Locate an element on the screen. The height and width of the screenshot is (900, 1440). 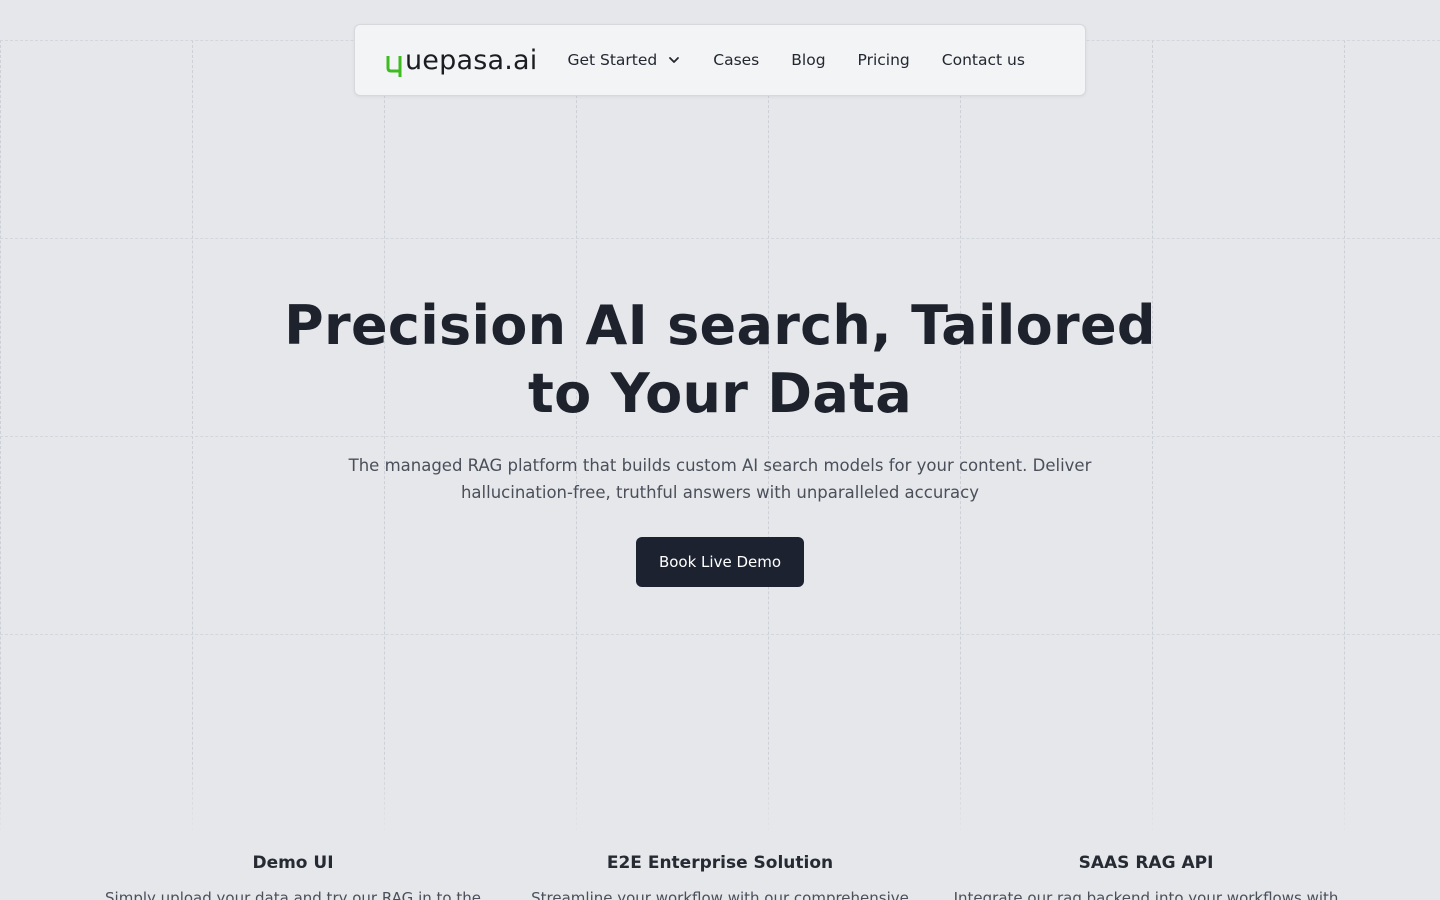
book-live-demo-button: Book Live Demo is located at coordinates (720, 562).